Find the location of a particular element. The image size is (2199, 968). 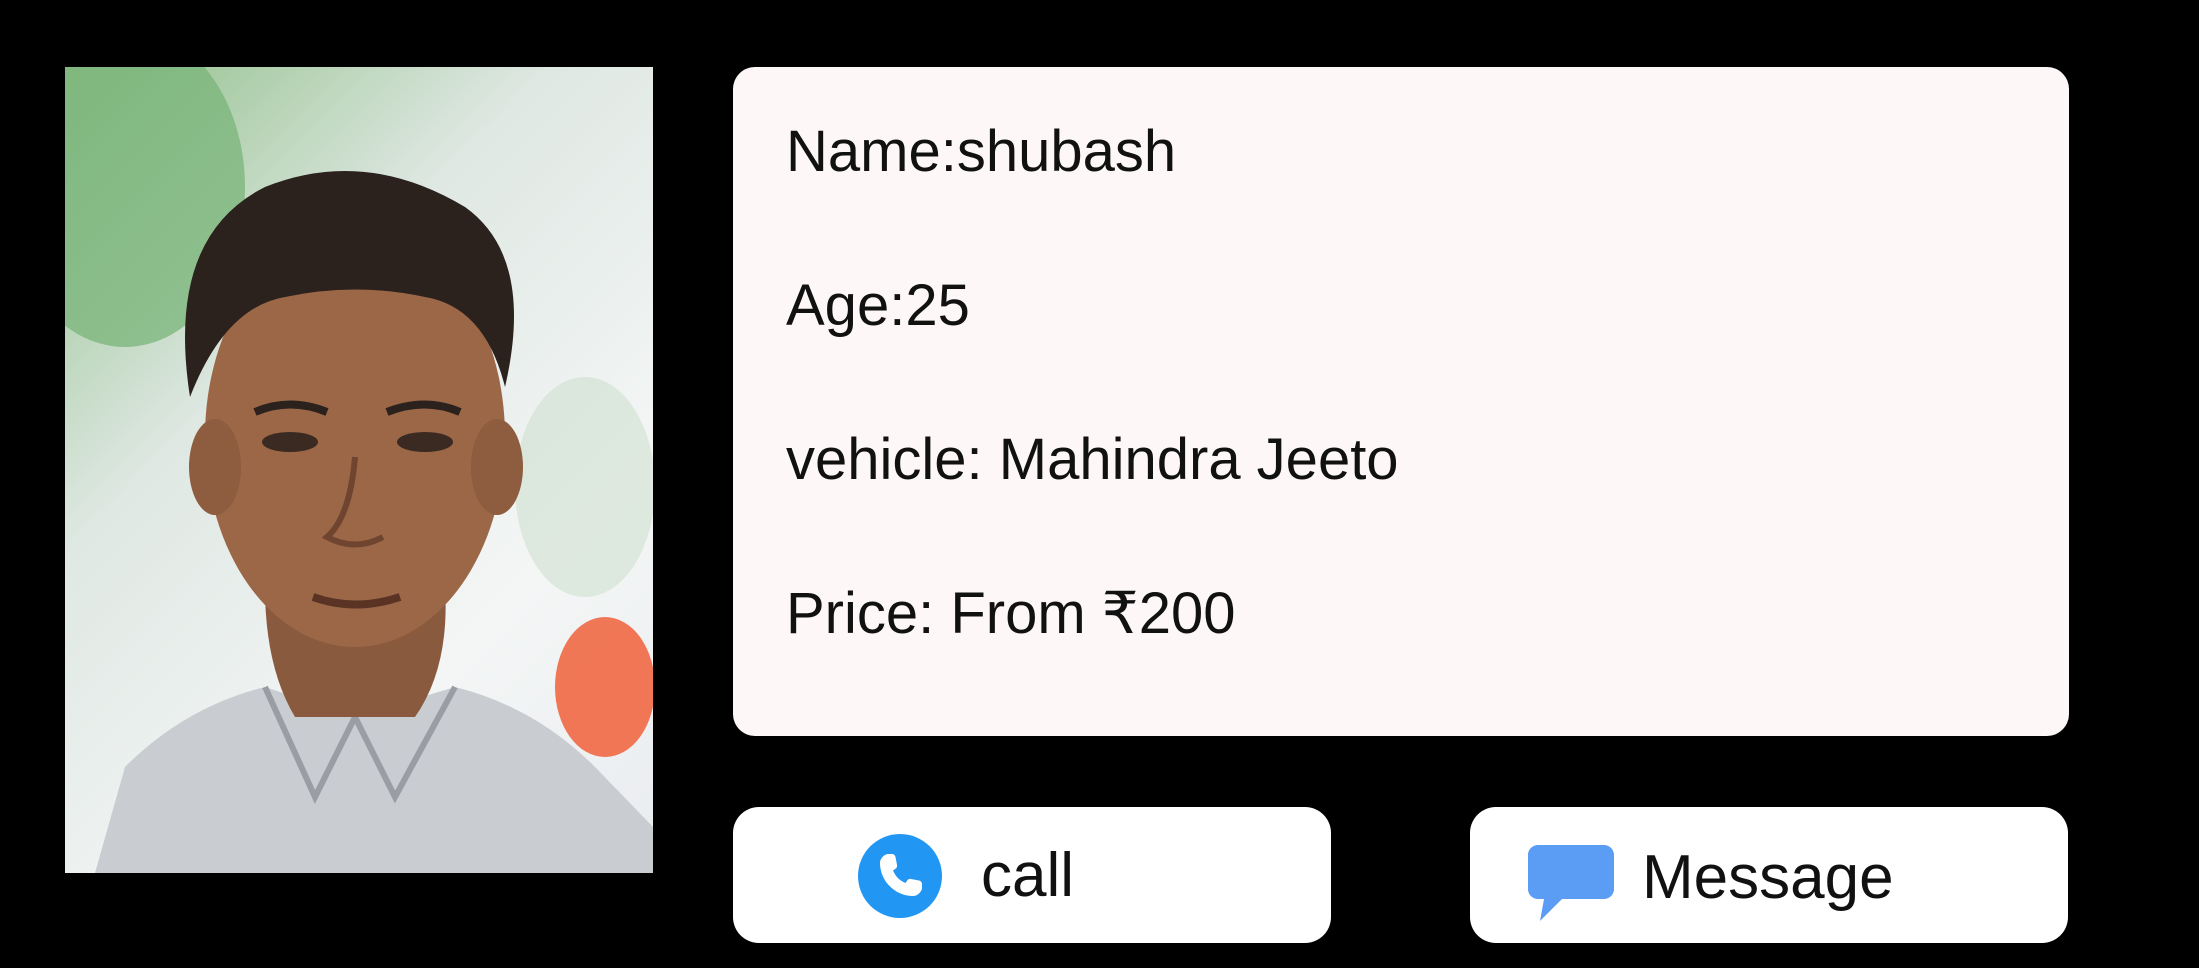

phone-icon is located at coordinates (900, 876).